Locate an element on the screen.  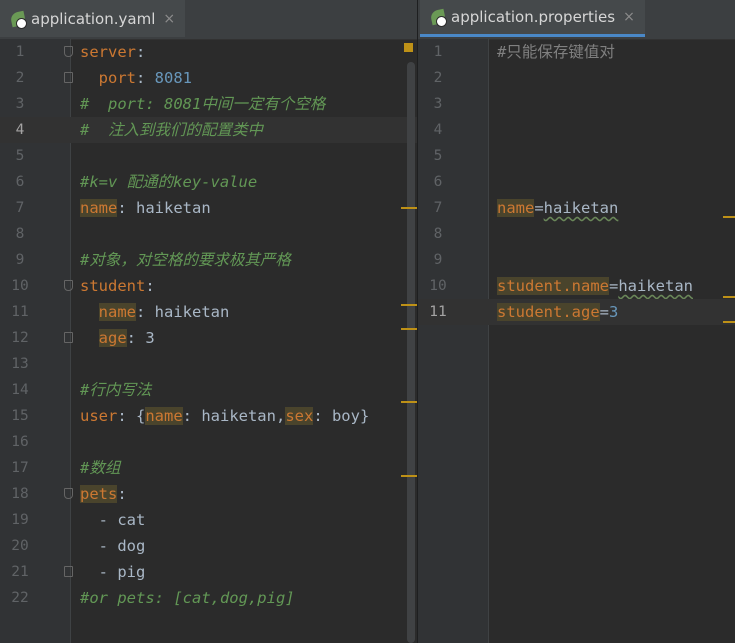
code-token: # port: 8081中间一定有个空格 is located at coordinates (203, 104).